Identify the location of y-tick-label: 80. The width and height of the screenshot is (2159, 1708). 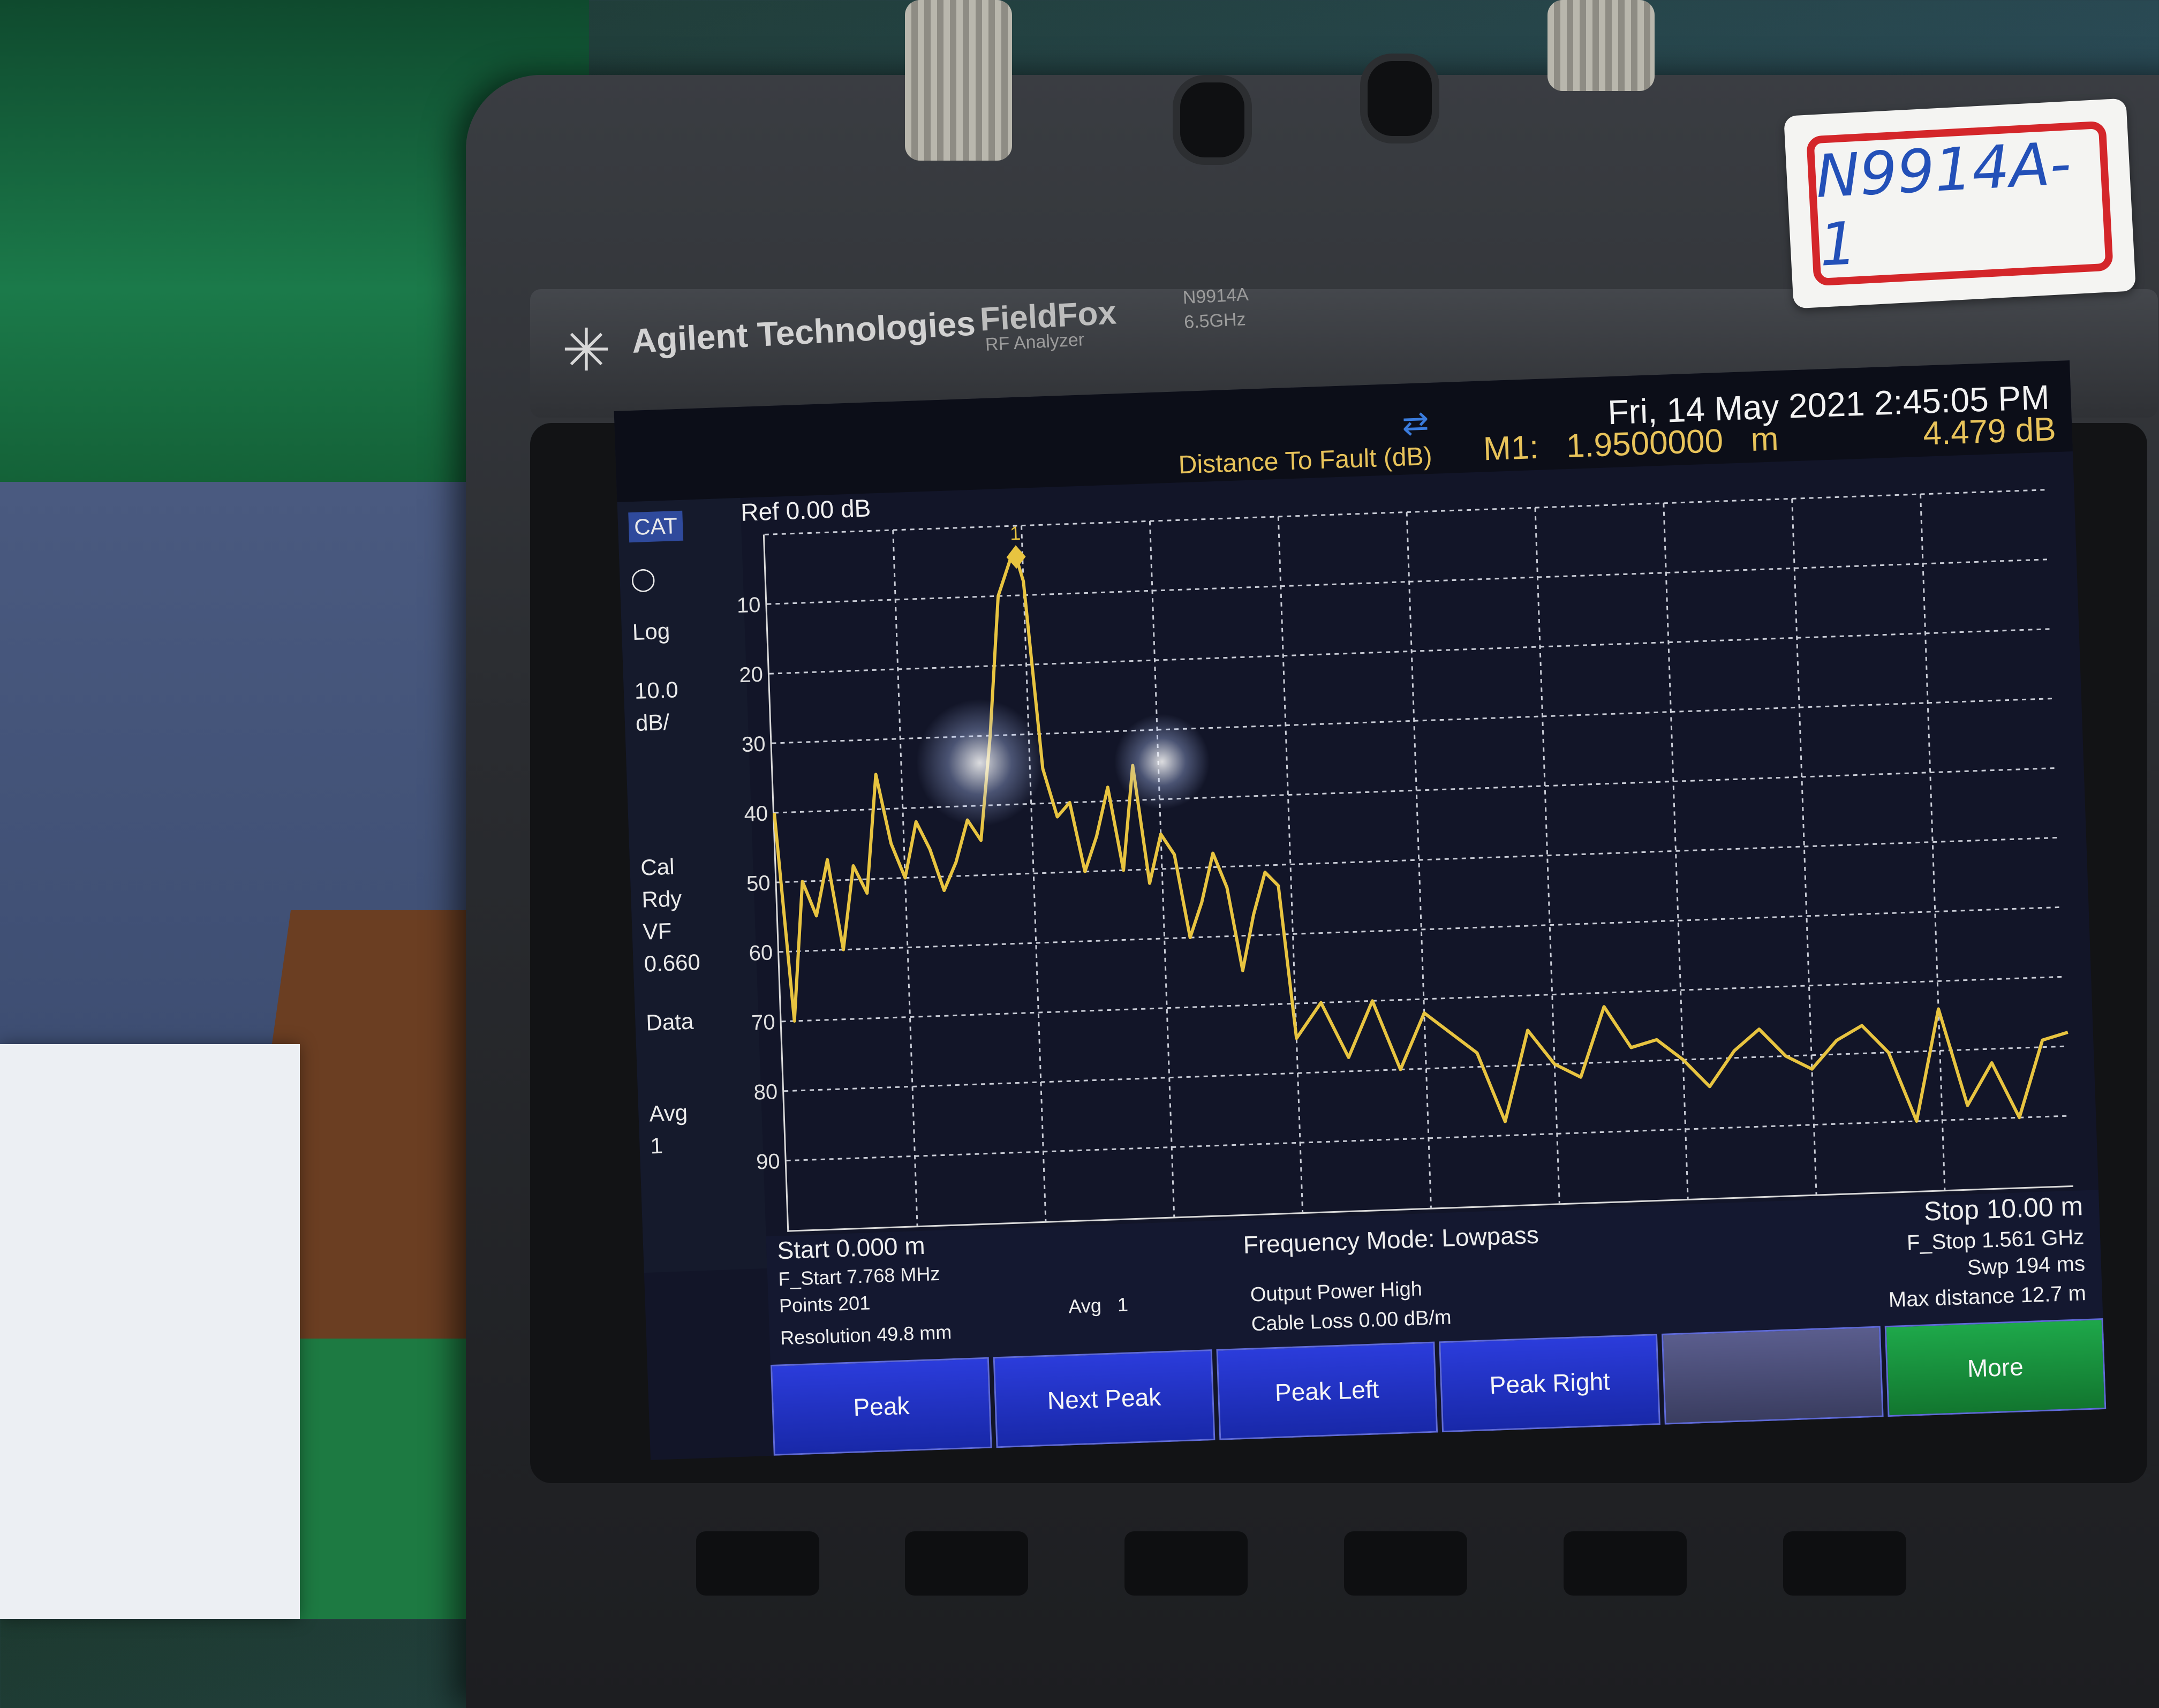
(765, 1093).